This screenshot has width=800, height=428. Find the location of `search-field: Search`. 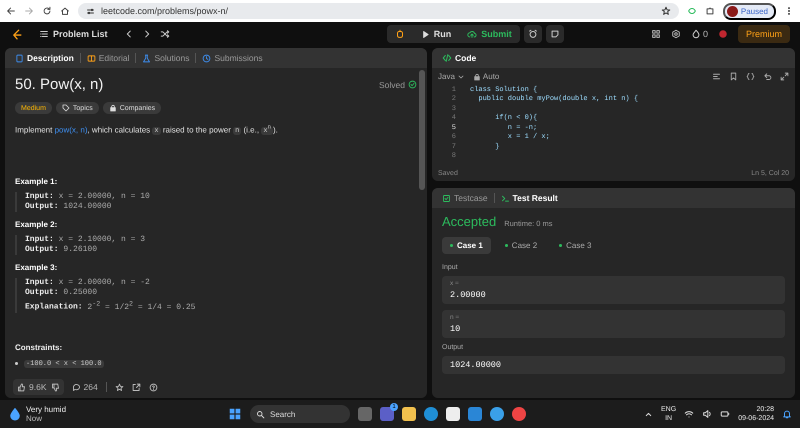

search-field: Search is located at coordinates (300, 414).